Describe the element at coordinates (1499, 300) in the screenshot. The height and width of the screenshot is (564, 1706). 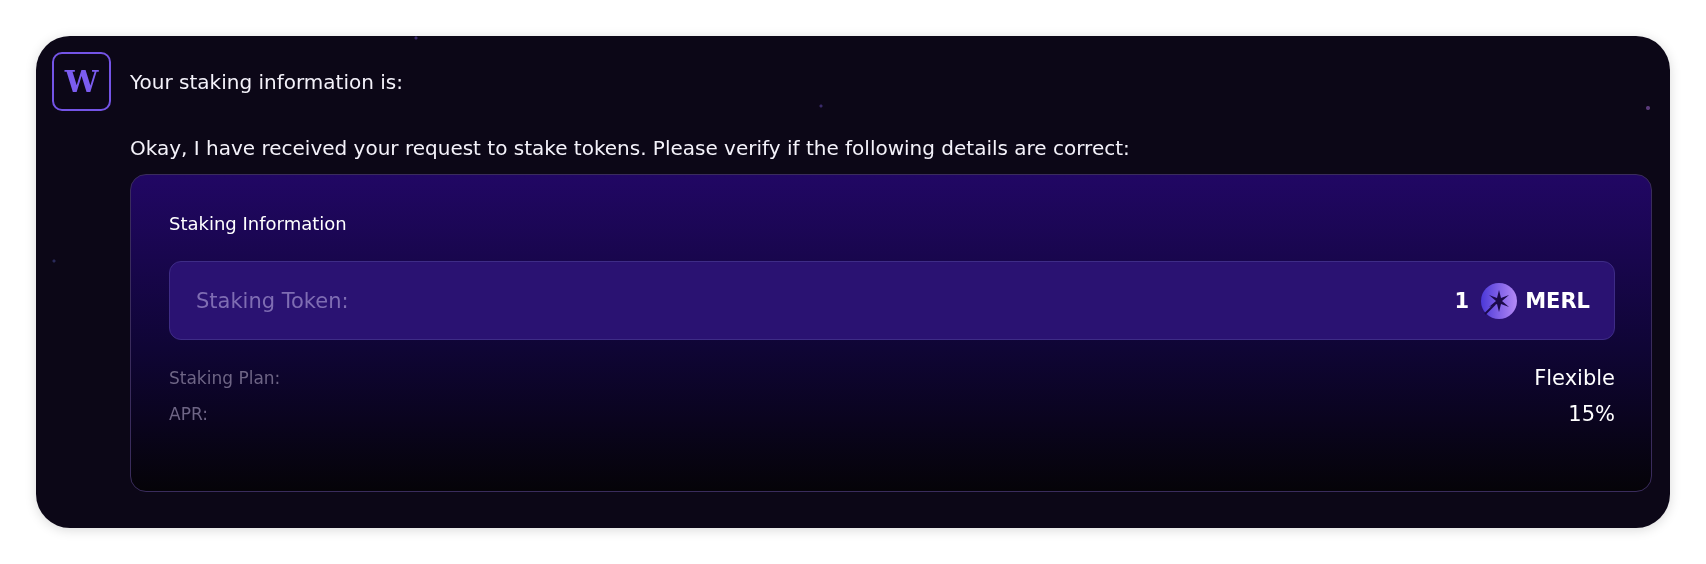
I see `token-icon` at that location.